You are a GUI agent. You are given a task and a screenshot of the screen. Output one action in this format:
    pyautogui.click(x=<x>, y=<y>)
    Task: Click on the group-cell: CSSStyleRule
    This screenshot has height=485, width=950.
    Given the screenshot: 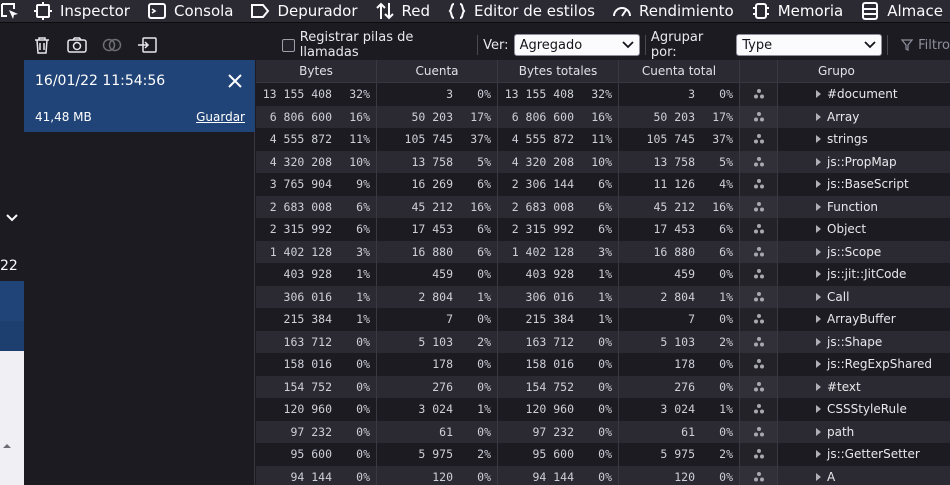 What is the action you would take?
    pyautogui.click(x=864, y=409)
    